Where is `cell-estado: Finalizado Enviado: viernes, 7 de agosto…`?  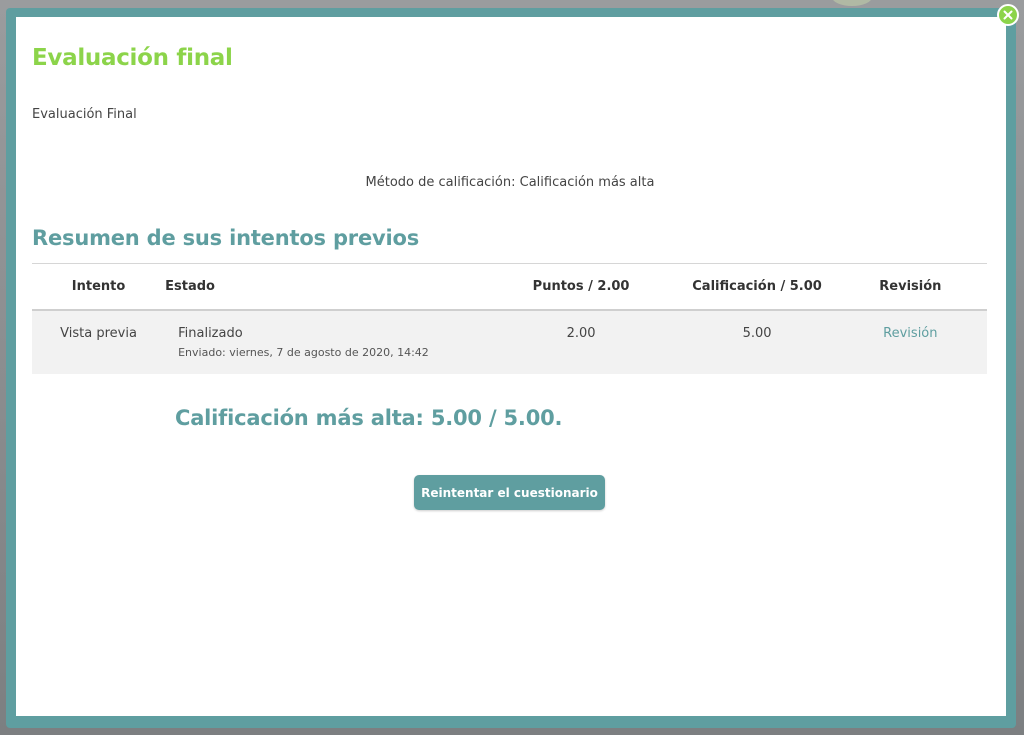
cell-estado: Finalizado Enviado: viernes, 7 de agosto… is located at coordinates (323, 342).